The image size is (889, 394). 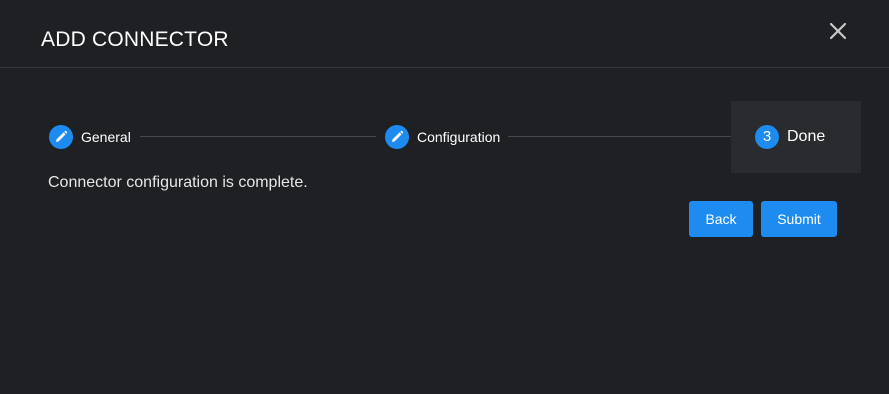 I want to click on submit-button: Submit, so click(x=799, y=219).